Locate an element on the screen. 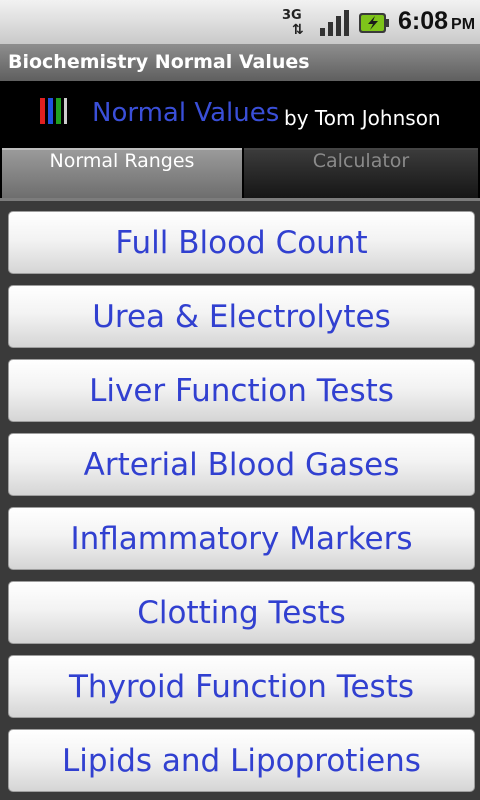 The height and width of the screenshot is (800, 480). window-title: Biochemistry Normal Values is located at coordinates (159, 62).